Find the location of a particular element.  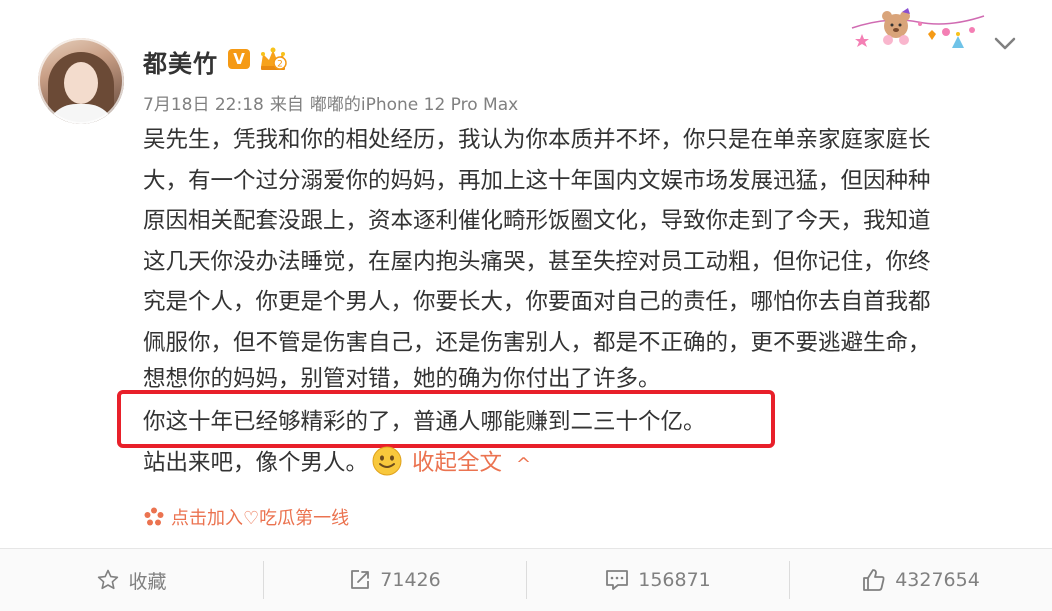

like-icon is located at coordinates (874, 580).